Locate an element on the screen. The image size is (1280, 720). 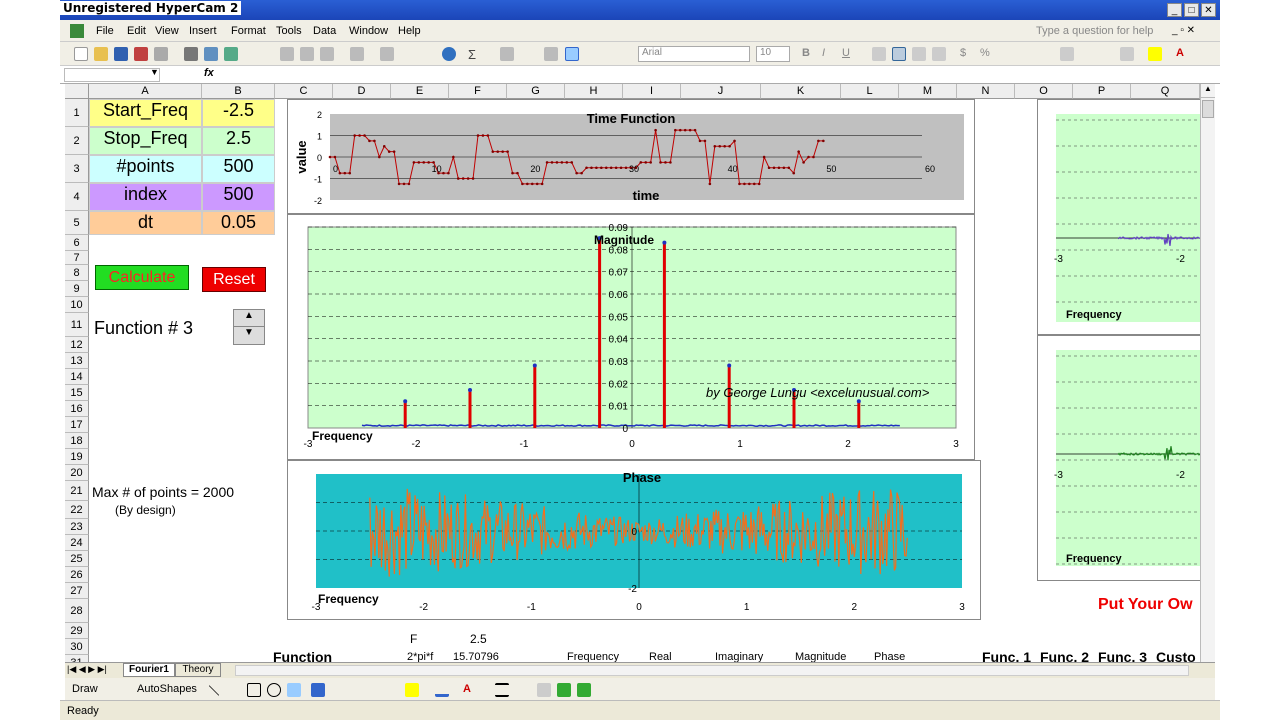
menu-insert: Insert is located at coordinates (203, 31).